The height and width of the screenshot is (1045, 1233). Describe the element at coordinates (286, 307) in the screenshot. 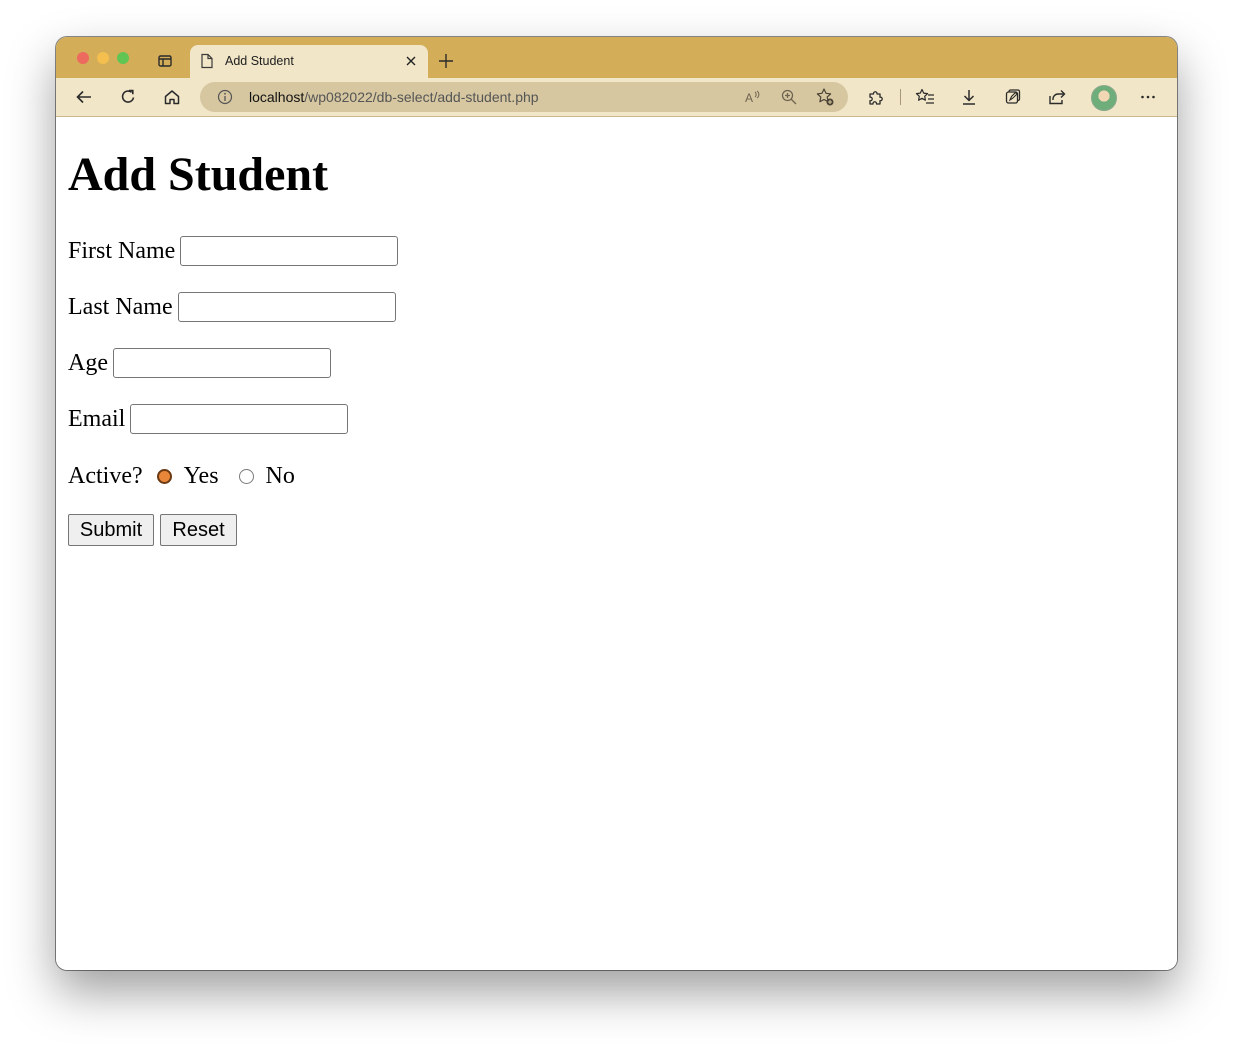

I see `last-name-input` at that location.